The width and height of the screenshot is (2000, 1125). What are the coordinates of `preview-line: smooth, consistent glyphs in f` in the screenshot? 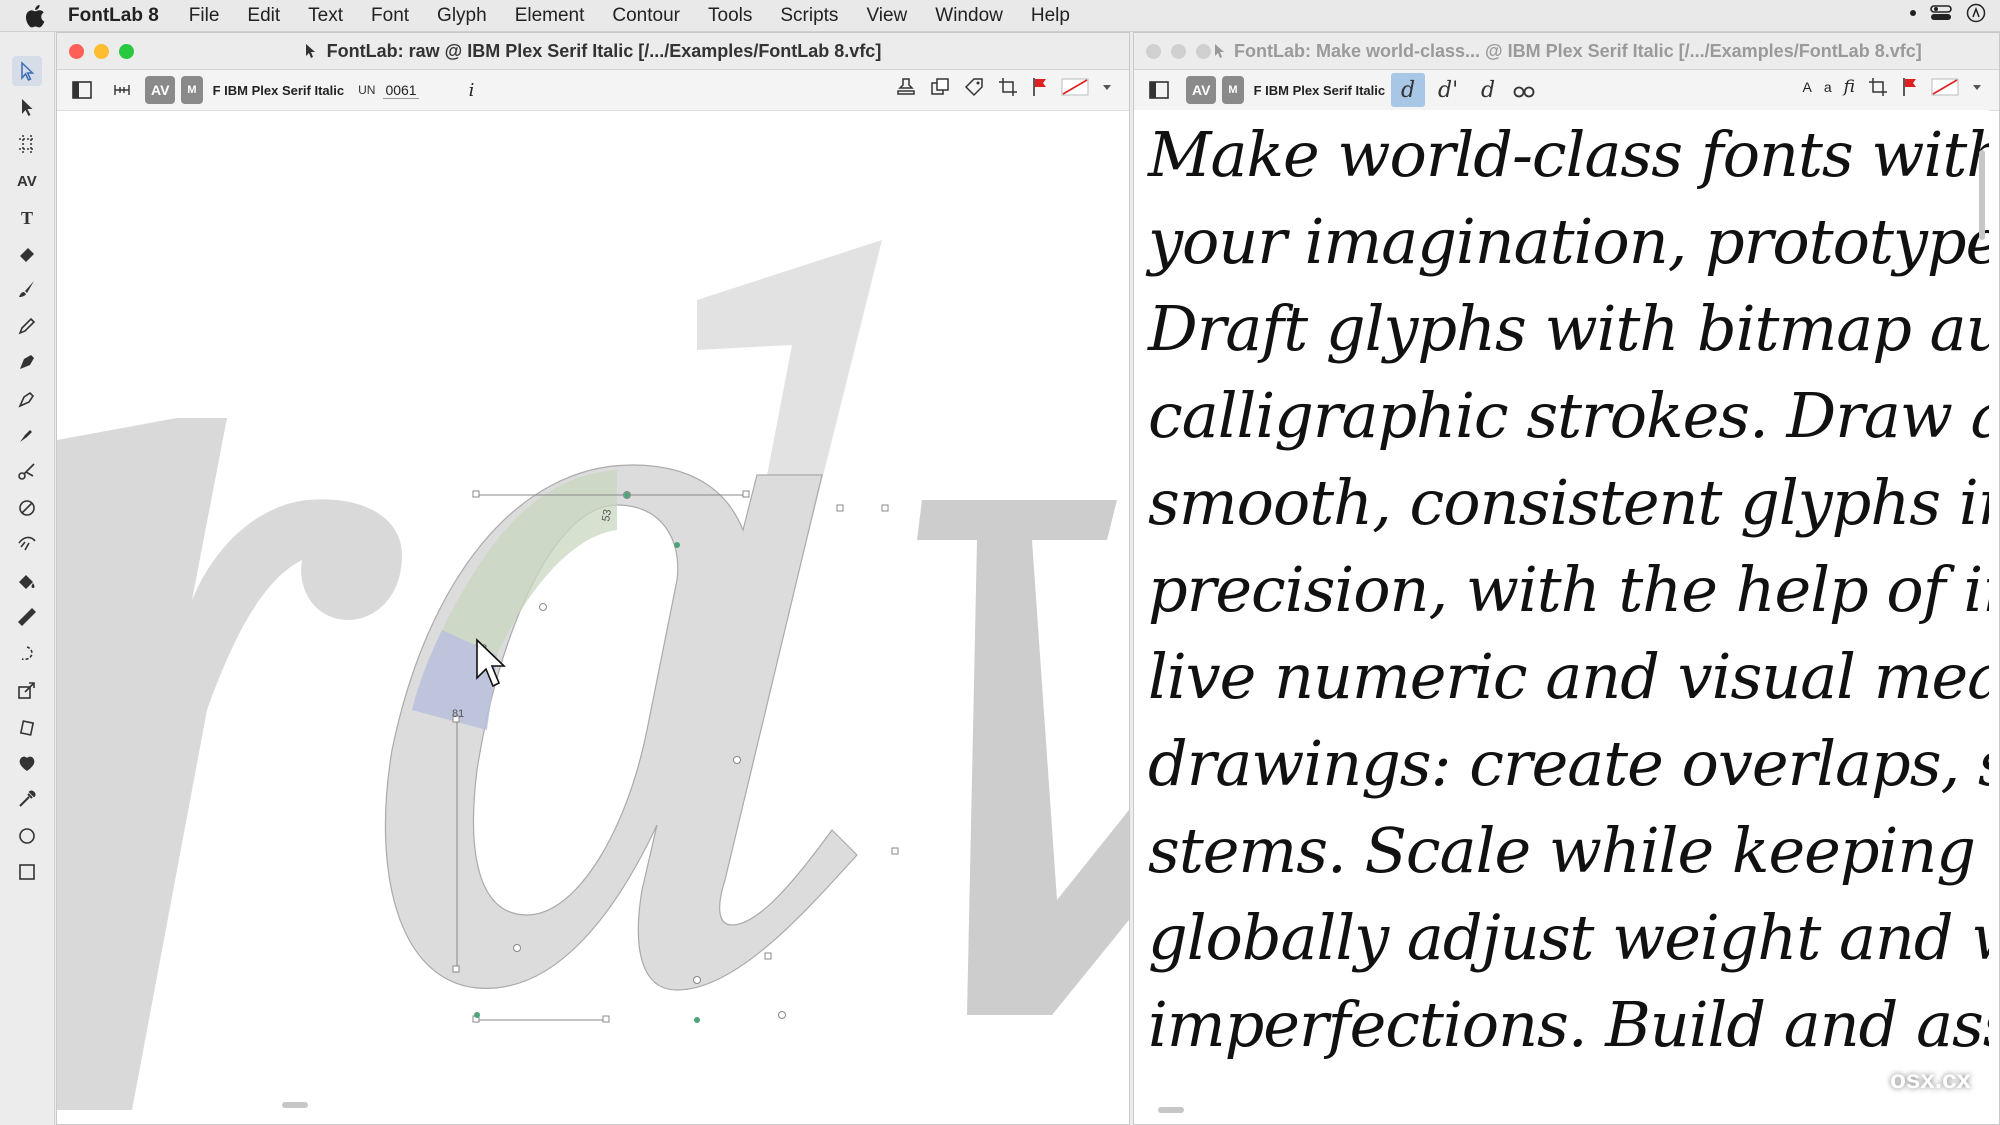 It's located at (1568, 502).